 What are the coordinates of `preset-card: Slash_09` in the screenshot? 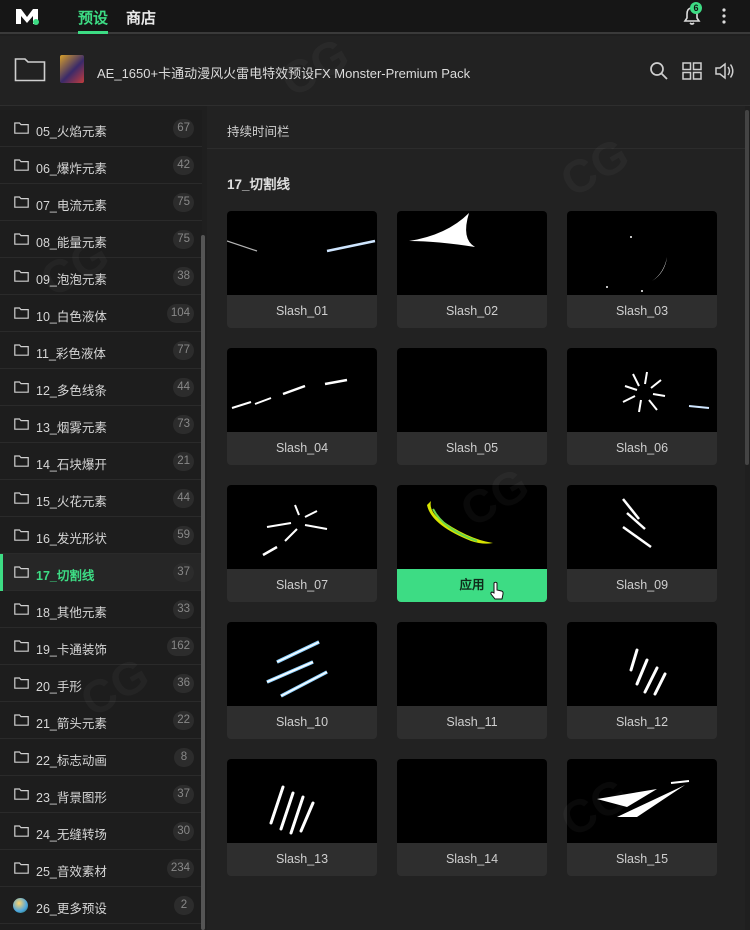 It's located at (642, 543).